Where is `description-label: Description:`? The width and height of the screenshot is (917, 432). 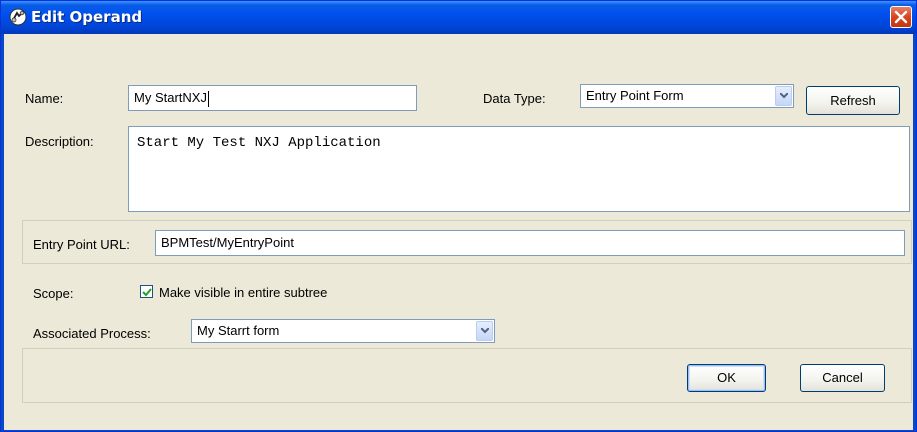 description-label: Description: is located at coordinates (59, 141).